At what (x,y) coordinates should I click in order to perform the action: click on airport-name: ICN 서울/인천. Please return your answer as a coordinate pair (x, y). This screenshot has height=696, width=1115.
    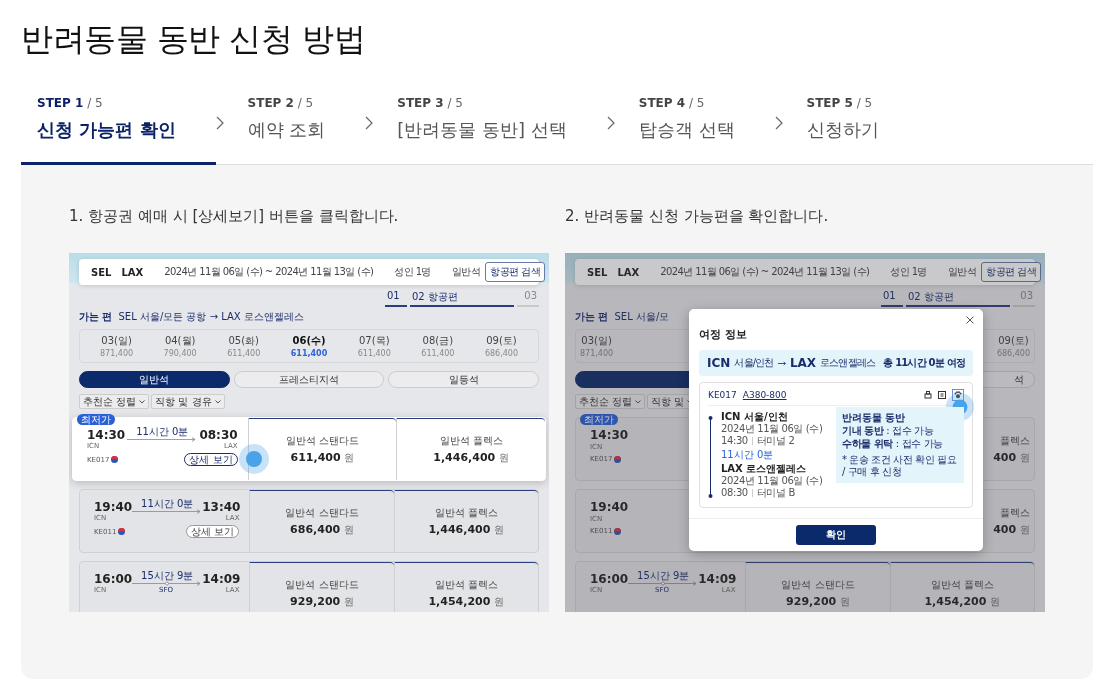
    Looking at the image, I should click on (754, 417).